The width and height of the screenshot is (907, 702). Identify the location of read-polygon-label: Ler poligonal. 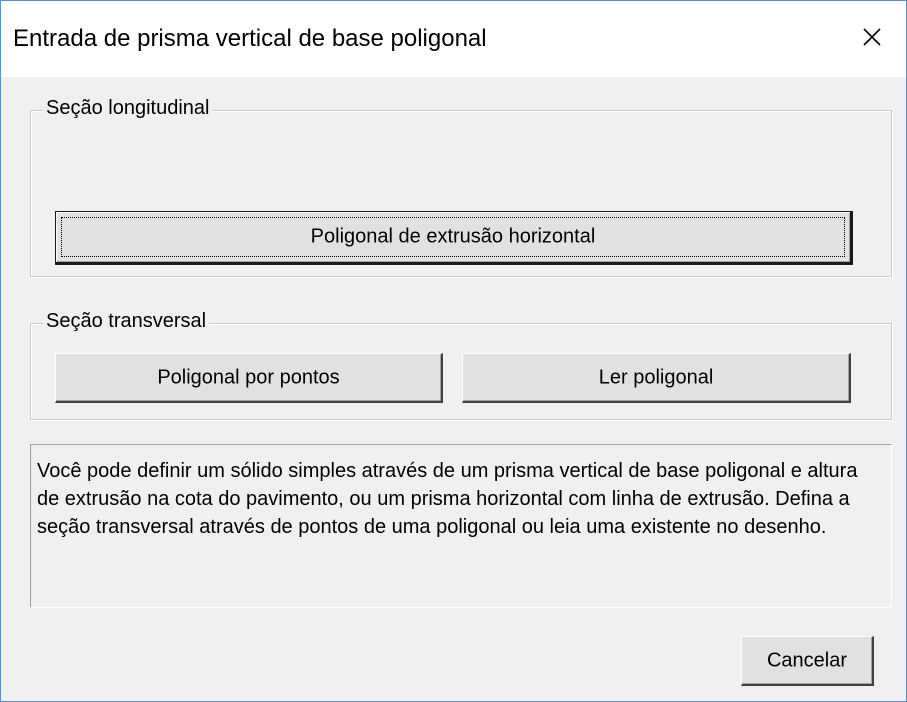
(656, 377).